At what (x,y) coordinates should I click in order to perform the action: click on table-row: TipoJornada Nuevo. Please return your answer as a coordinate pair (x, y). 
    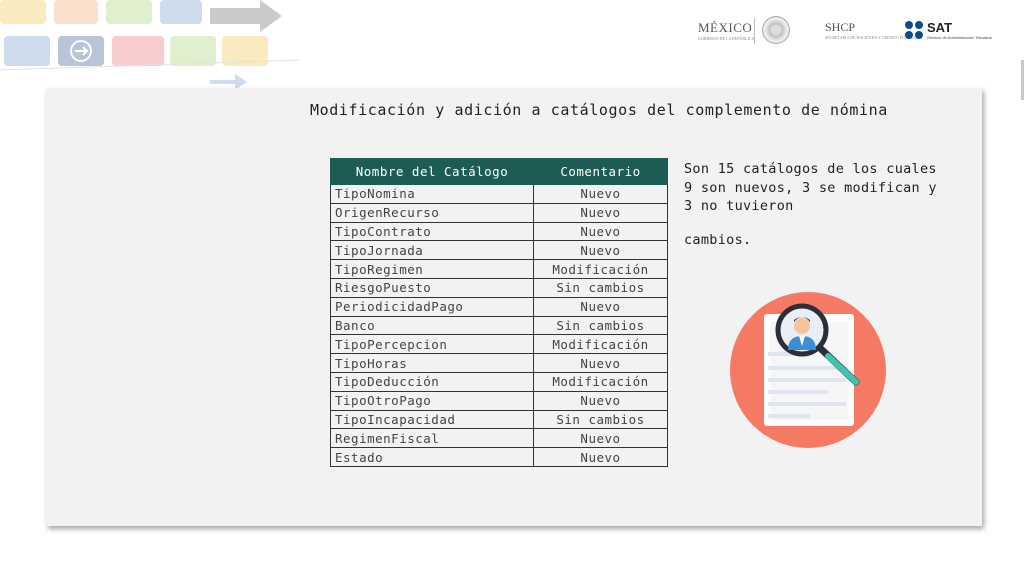
    Looking at the image, I should click on (499, 250).